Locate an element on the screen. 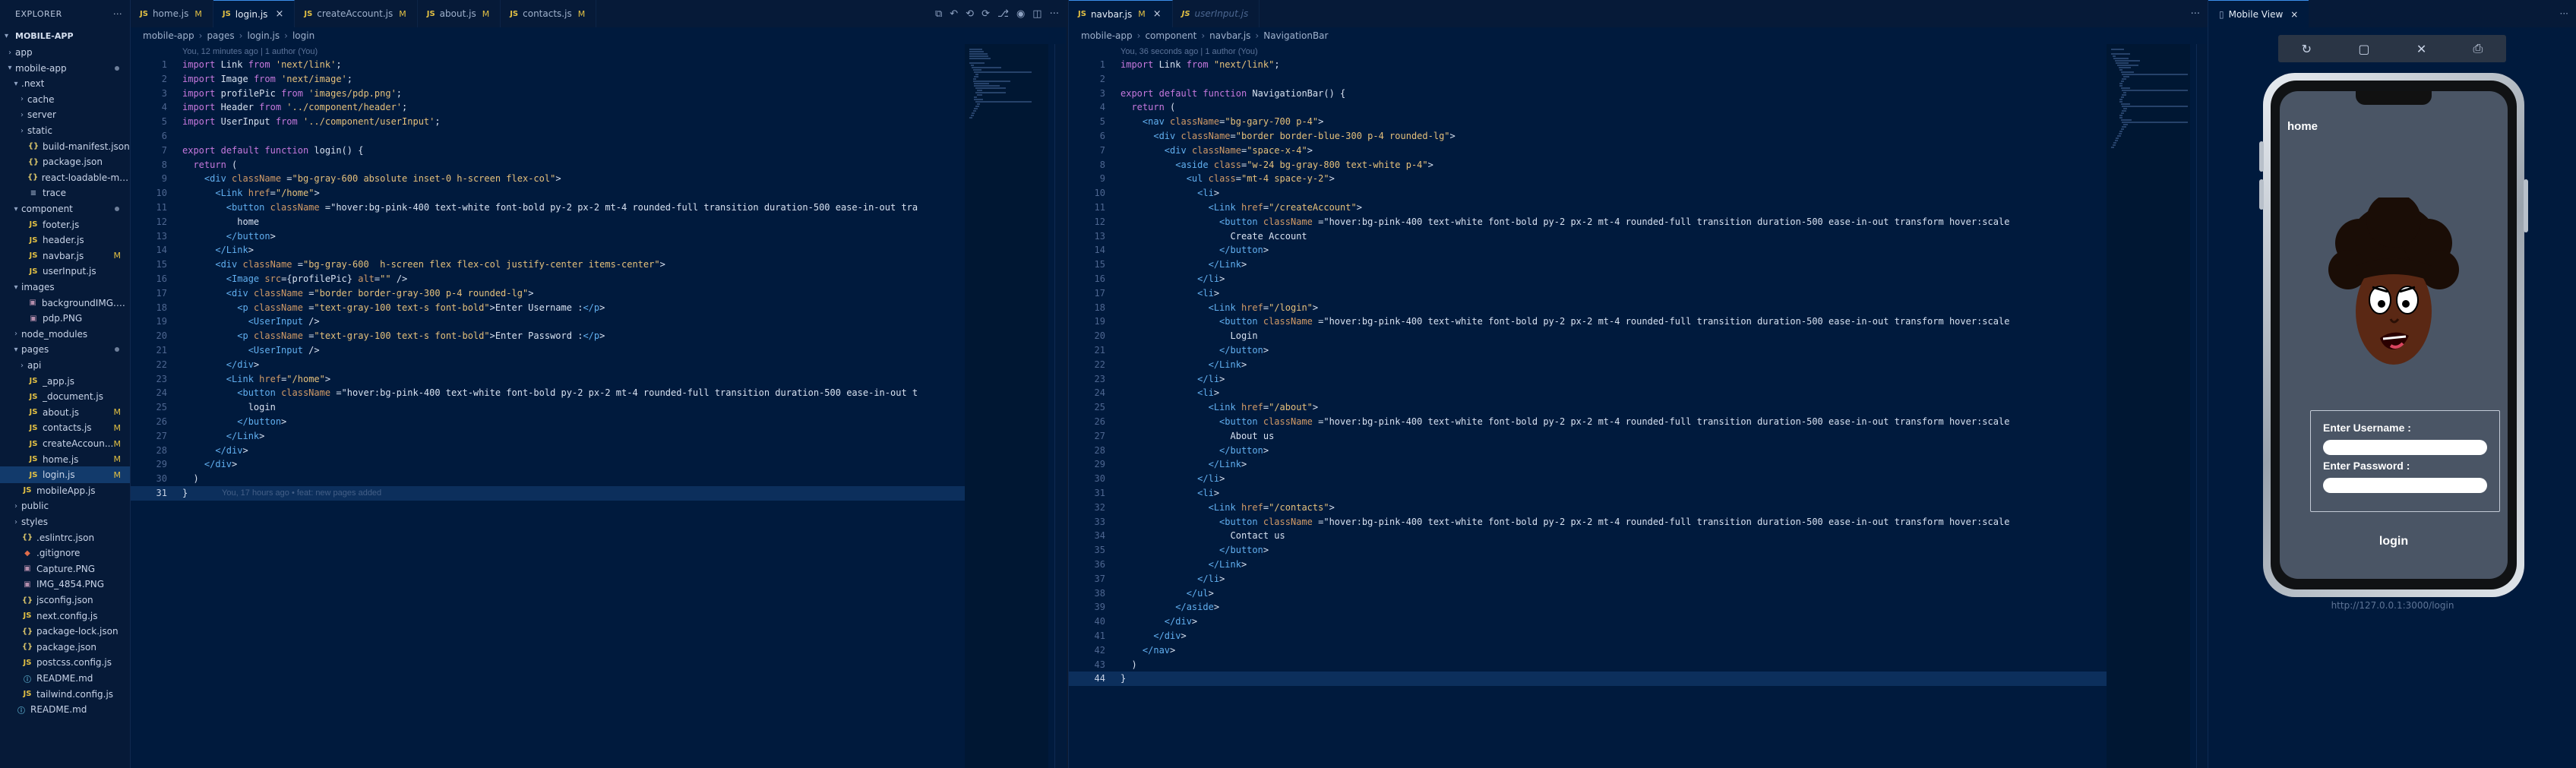 The height and width of the screenshot is (768, 2576). code-line: 5 <nav className="bg-gary-700 p-4"> is located at coordinates (1588, 122).